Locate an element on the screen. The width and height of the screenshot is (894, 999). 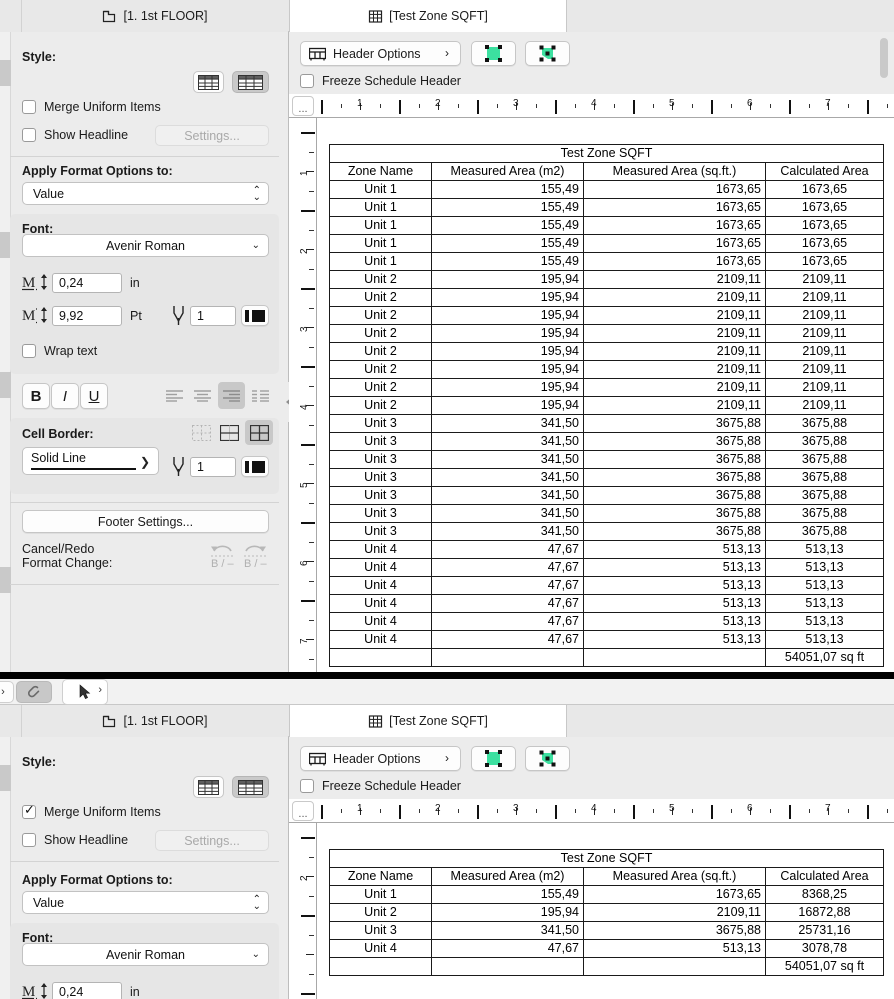
vertical-ruler-top: 1 2 3 4 5 6 7 is located at coordinates (303, 395).